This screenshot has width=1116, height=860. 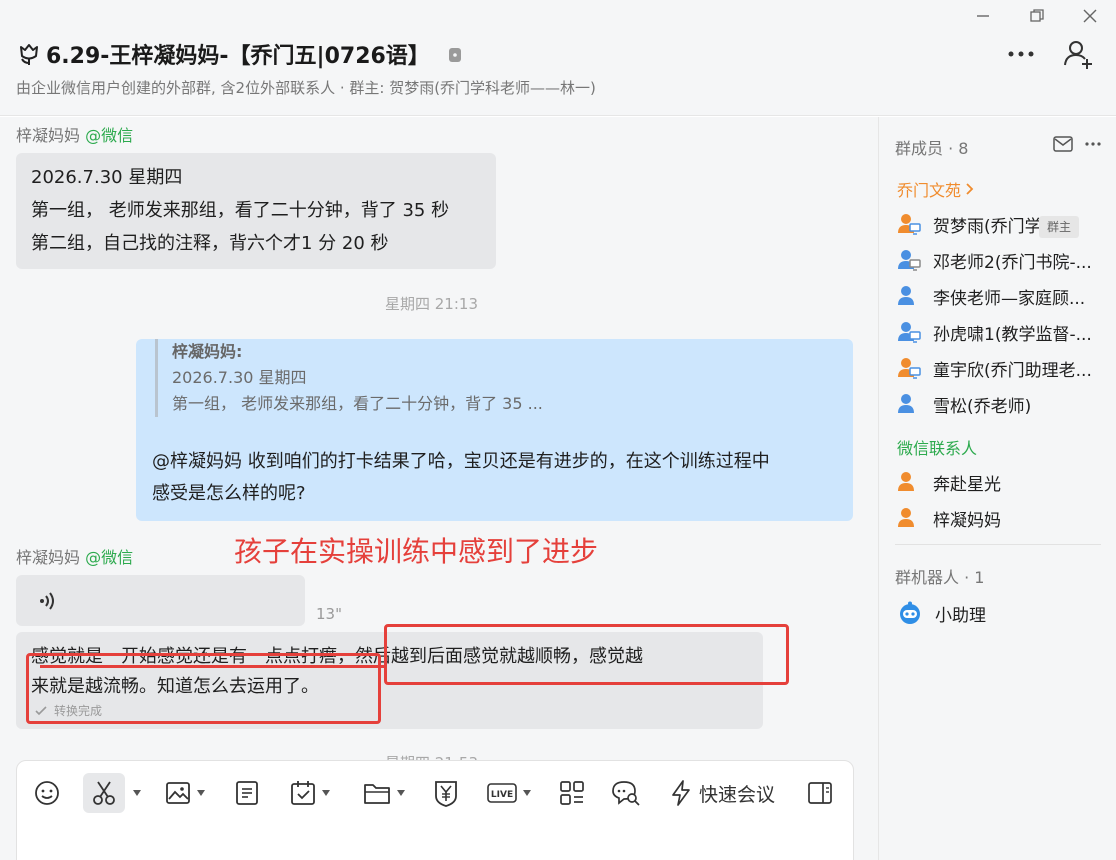 I want to click on message-line: 感受是怎么样的呢?, so click(x=229, y=493).